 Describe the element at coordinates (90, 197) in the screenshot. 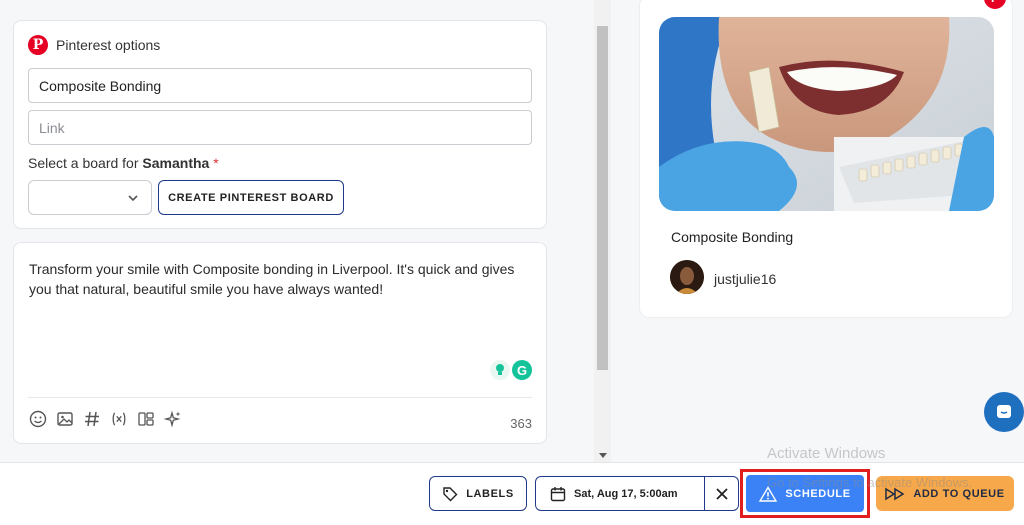

I see `board-dropdown` at that location.